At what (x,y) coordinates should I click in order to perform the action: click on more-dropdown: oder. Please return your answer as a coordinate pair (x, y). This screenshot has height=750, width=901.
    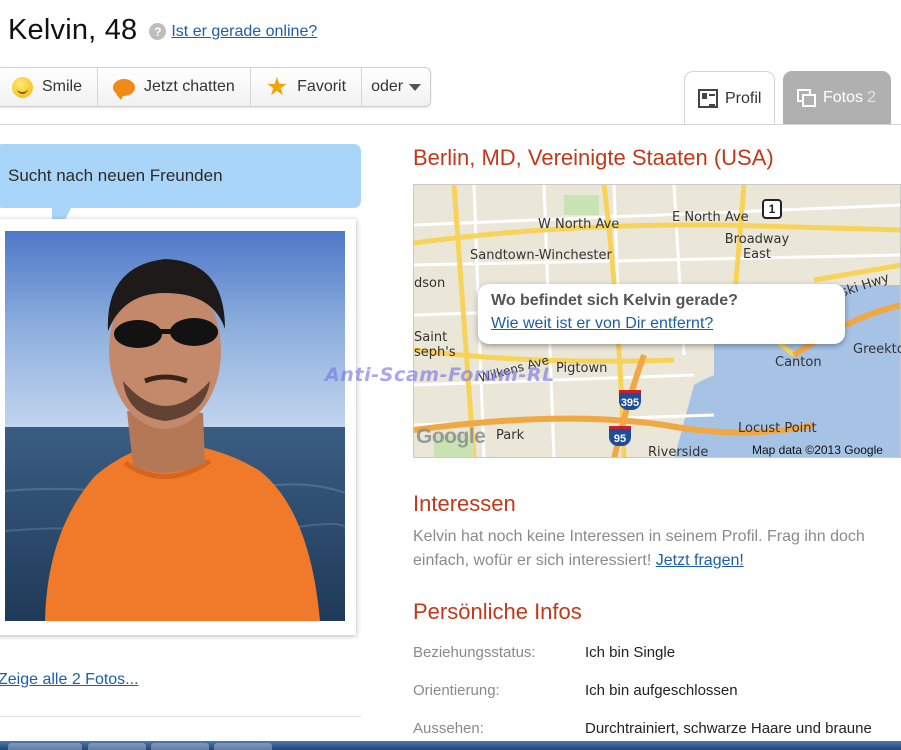
    Looking at the image, I should click on (396, 87).